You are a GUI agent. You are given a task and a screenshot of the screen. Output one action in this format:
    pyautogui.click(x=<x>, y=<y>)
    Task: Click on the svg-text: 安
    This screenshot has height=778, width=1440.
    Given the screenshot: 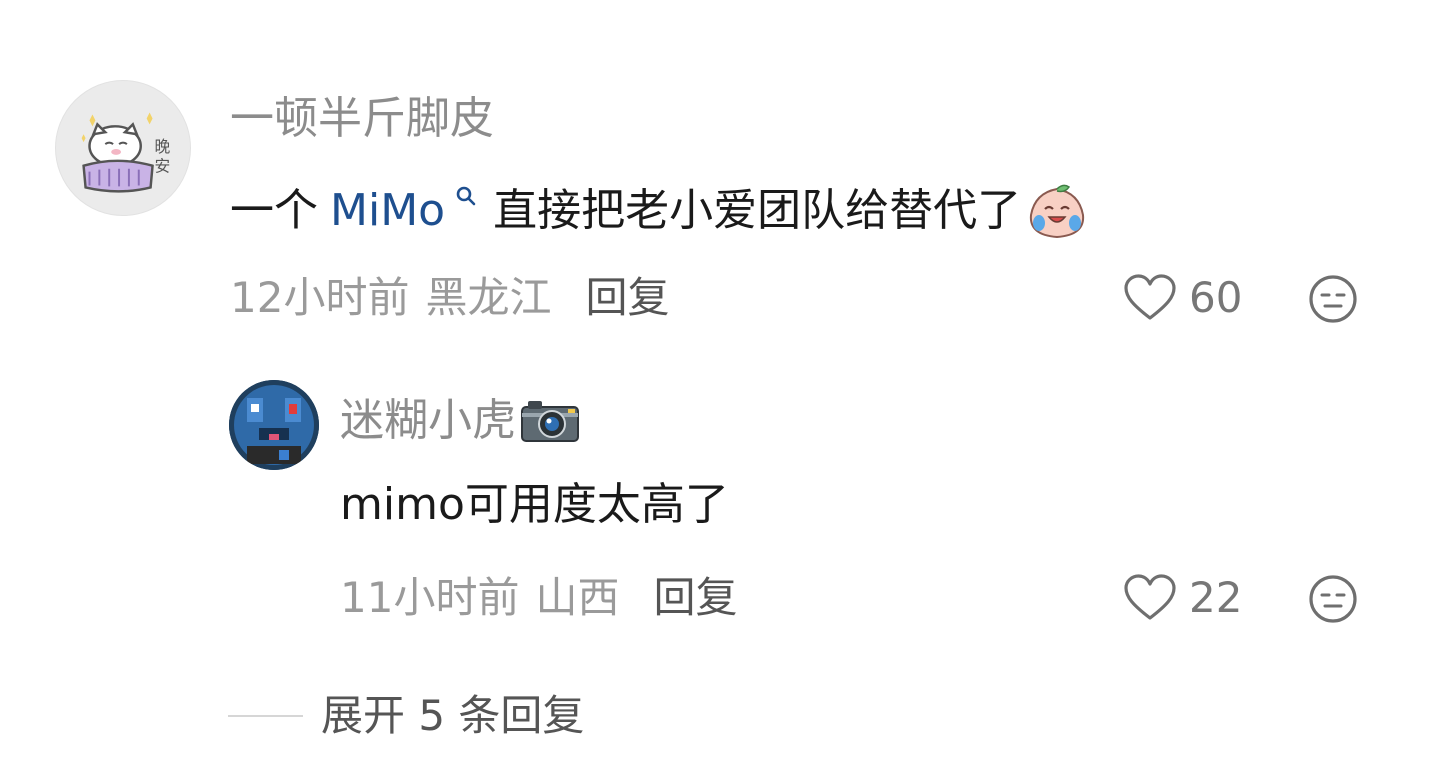 What is the action you would take?
    pyautogui.click(x=163, y=166)
    